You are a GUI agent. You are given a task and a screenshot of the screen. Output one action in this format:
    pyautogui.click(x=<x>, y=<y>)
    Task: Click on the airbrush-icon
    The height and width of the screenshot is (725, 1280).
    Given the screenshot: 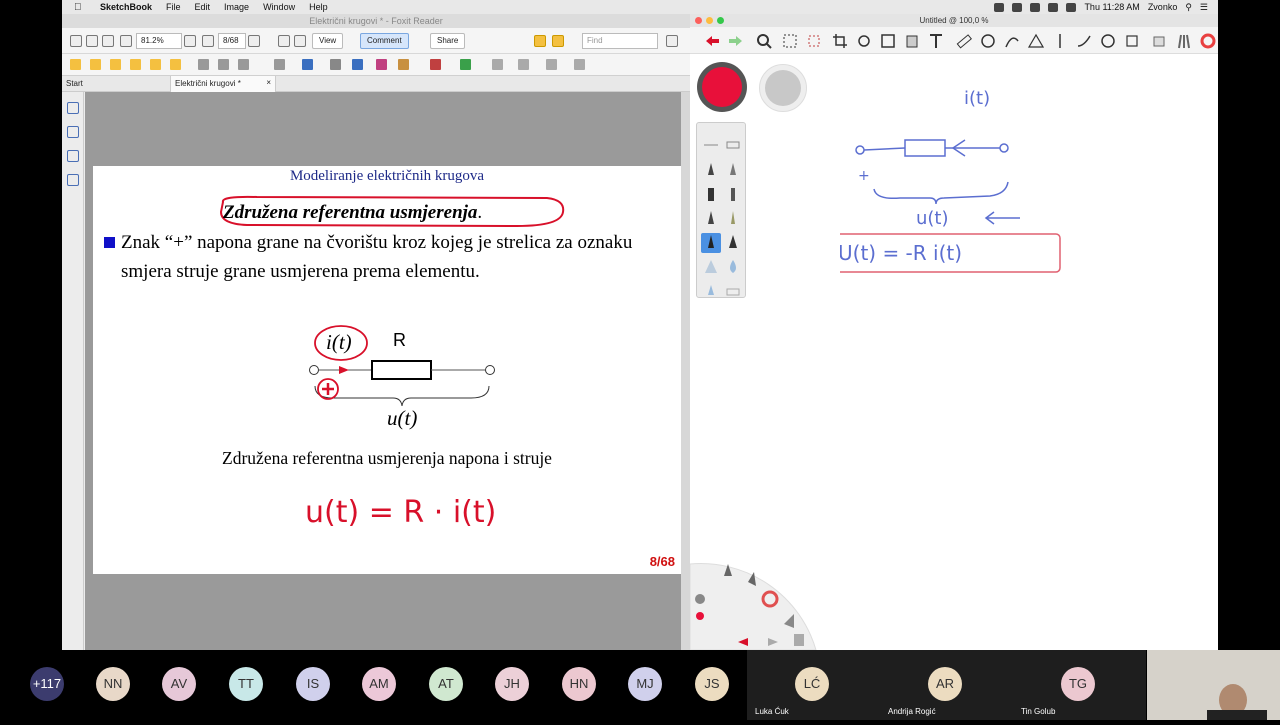 What is the action you would take?
    pyautogui.click(x=733, y=243)
    